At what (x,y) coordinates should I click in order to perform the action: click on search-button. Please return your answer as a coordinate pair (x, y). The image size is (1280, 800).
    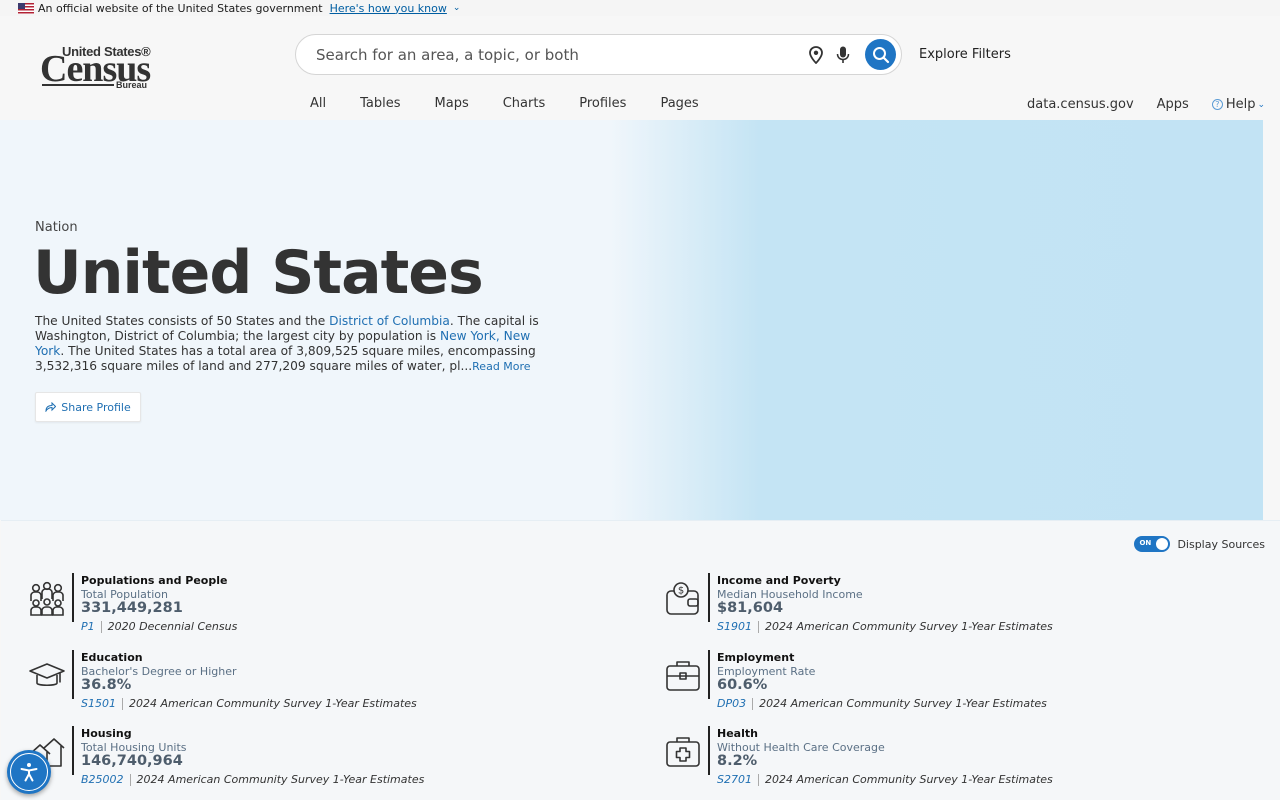
    Looking at the image, I should click on (880, 54).